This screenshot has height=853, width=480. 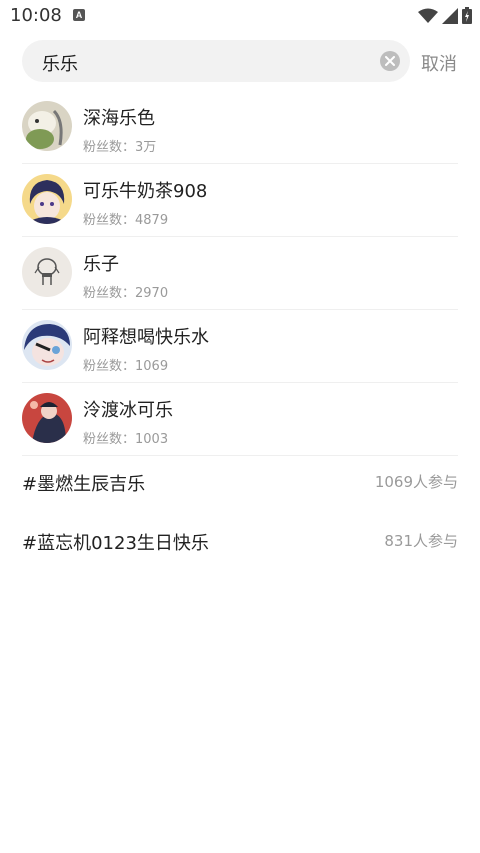 I want to click on status-bar: 10:08 A, so click(x=240, y=16).